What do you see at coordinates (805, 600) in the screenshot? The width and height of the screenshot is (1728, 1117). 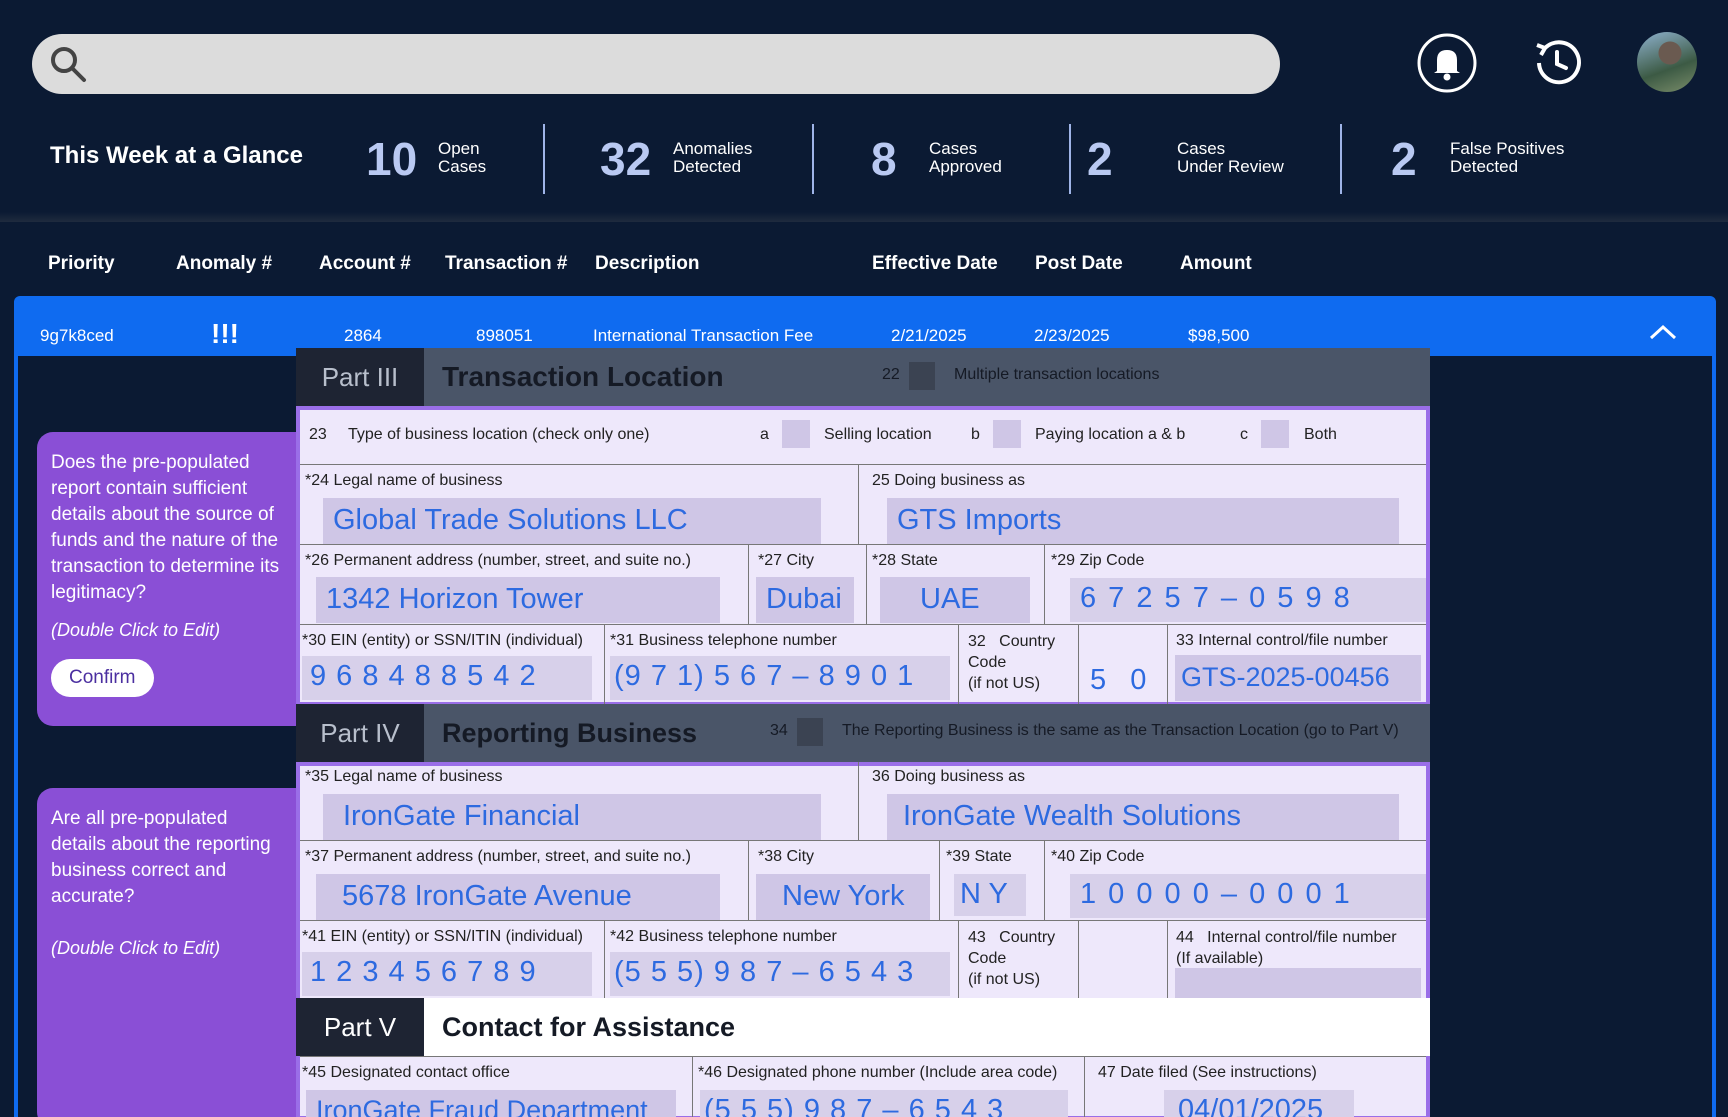 I see `city-field: Dubai` at bounding box center [805, 600].